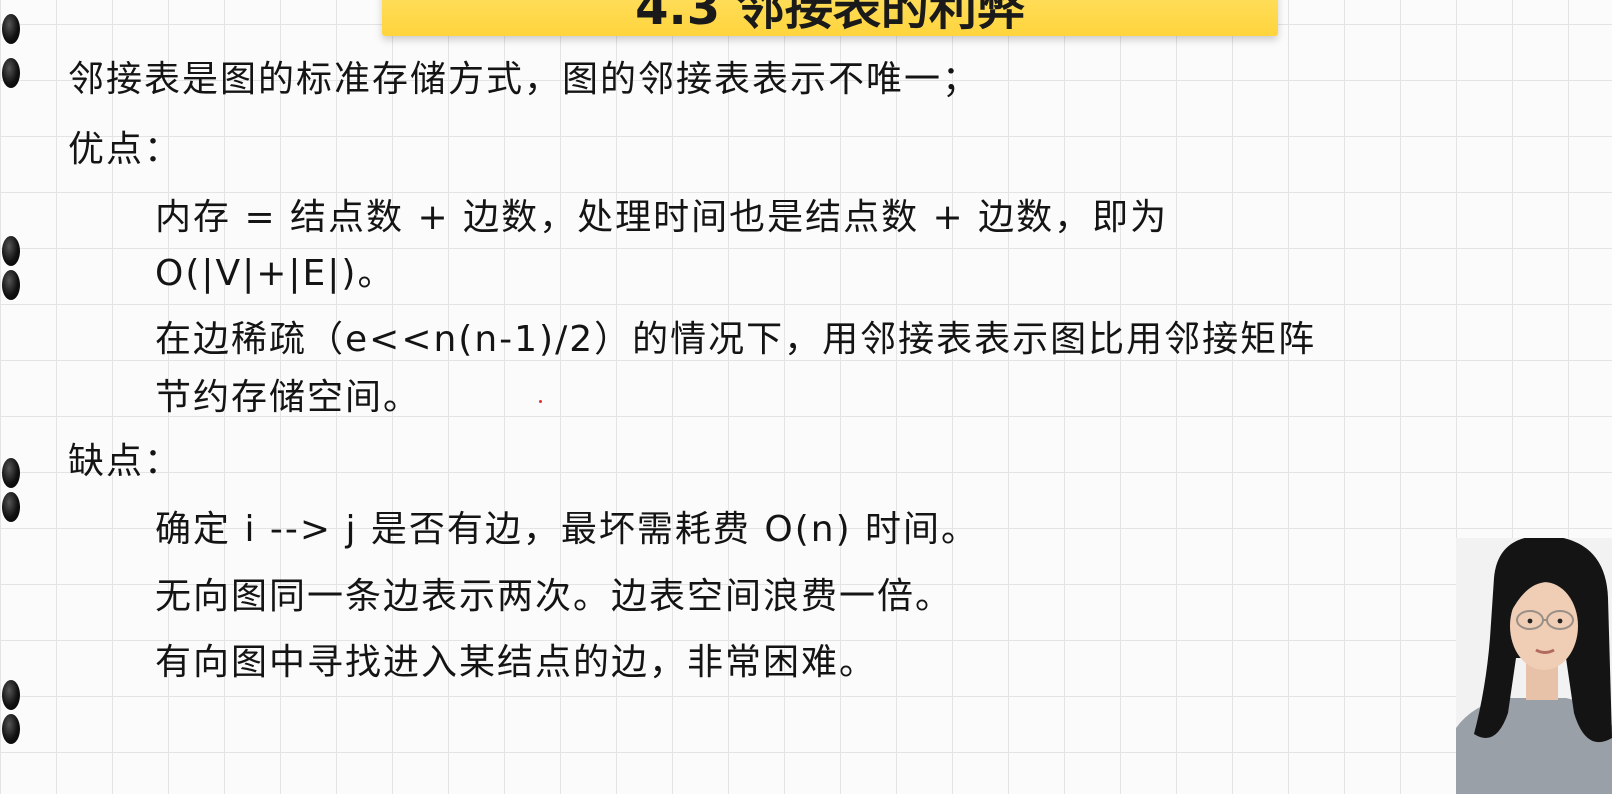 The width and height of the screenshot is (1612, 794). What do you see at coordinates (516, 662) in the screenshot?
I see `disadvantage-item: 有向图中寻找进入某结点的边，非常困难。` at bounding box center [516, 662].